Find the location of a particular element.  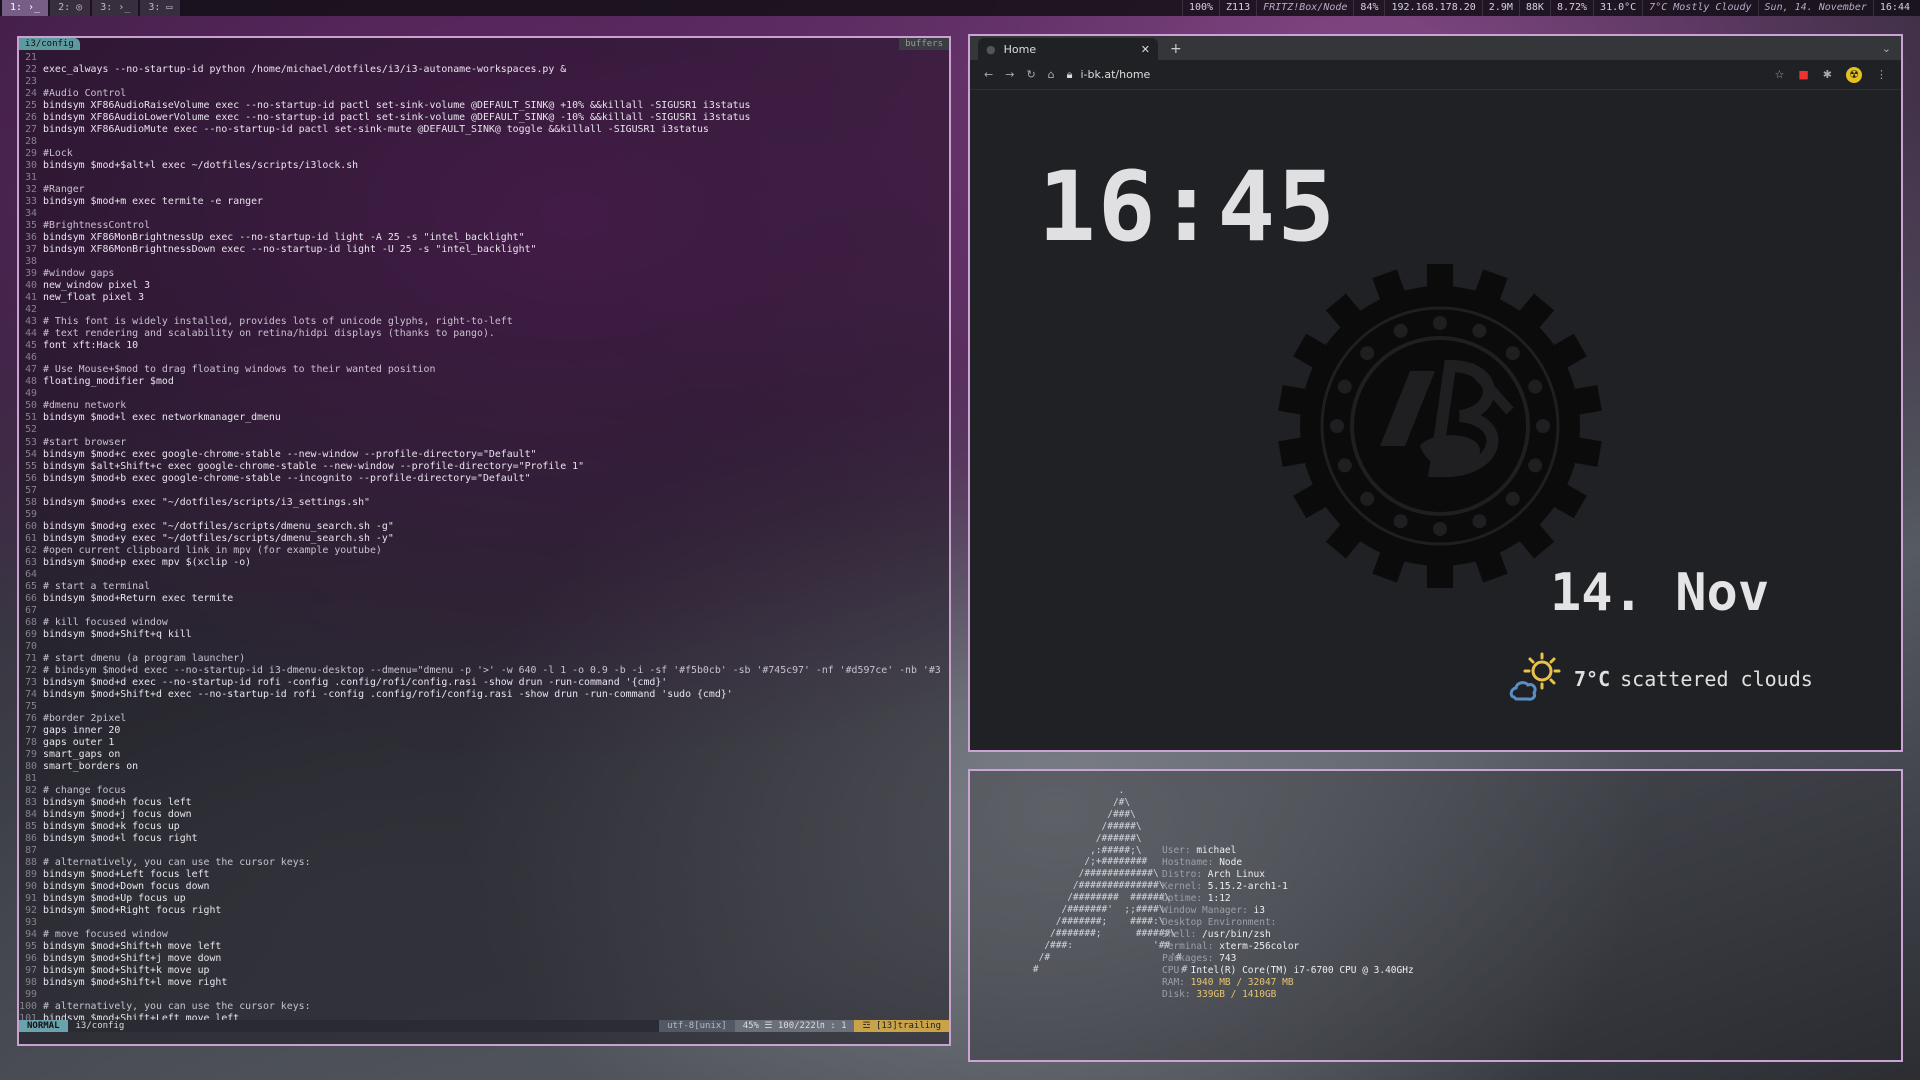

code-line: 53 #start browser is located at coordinates (484, 443).